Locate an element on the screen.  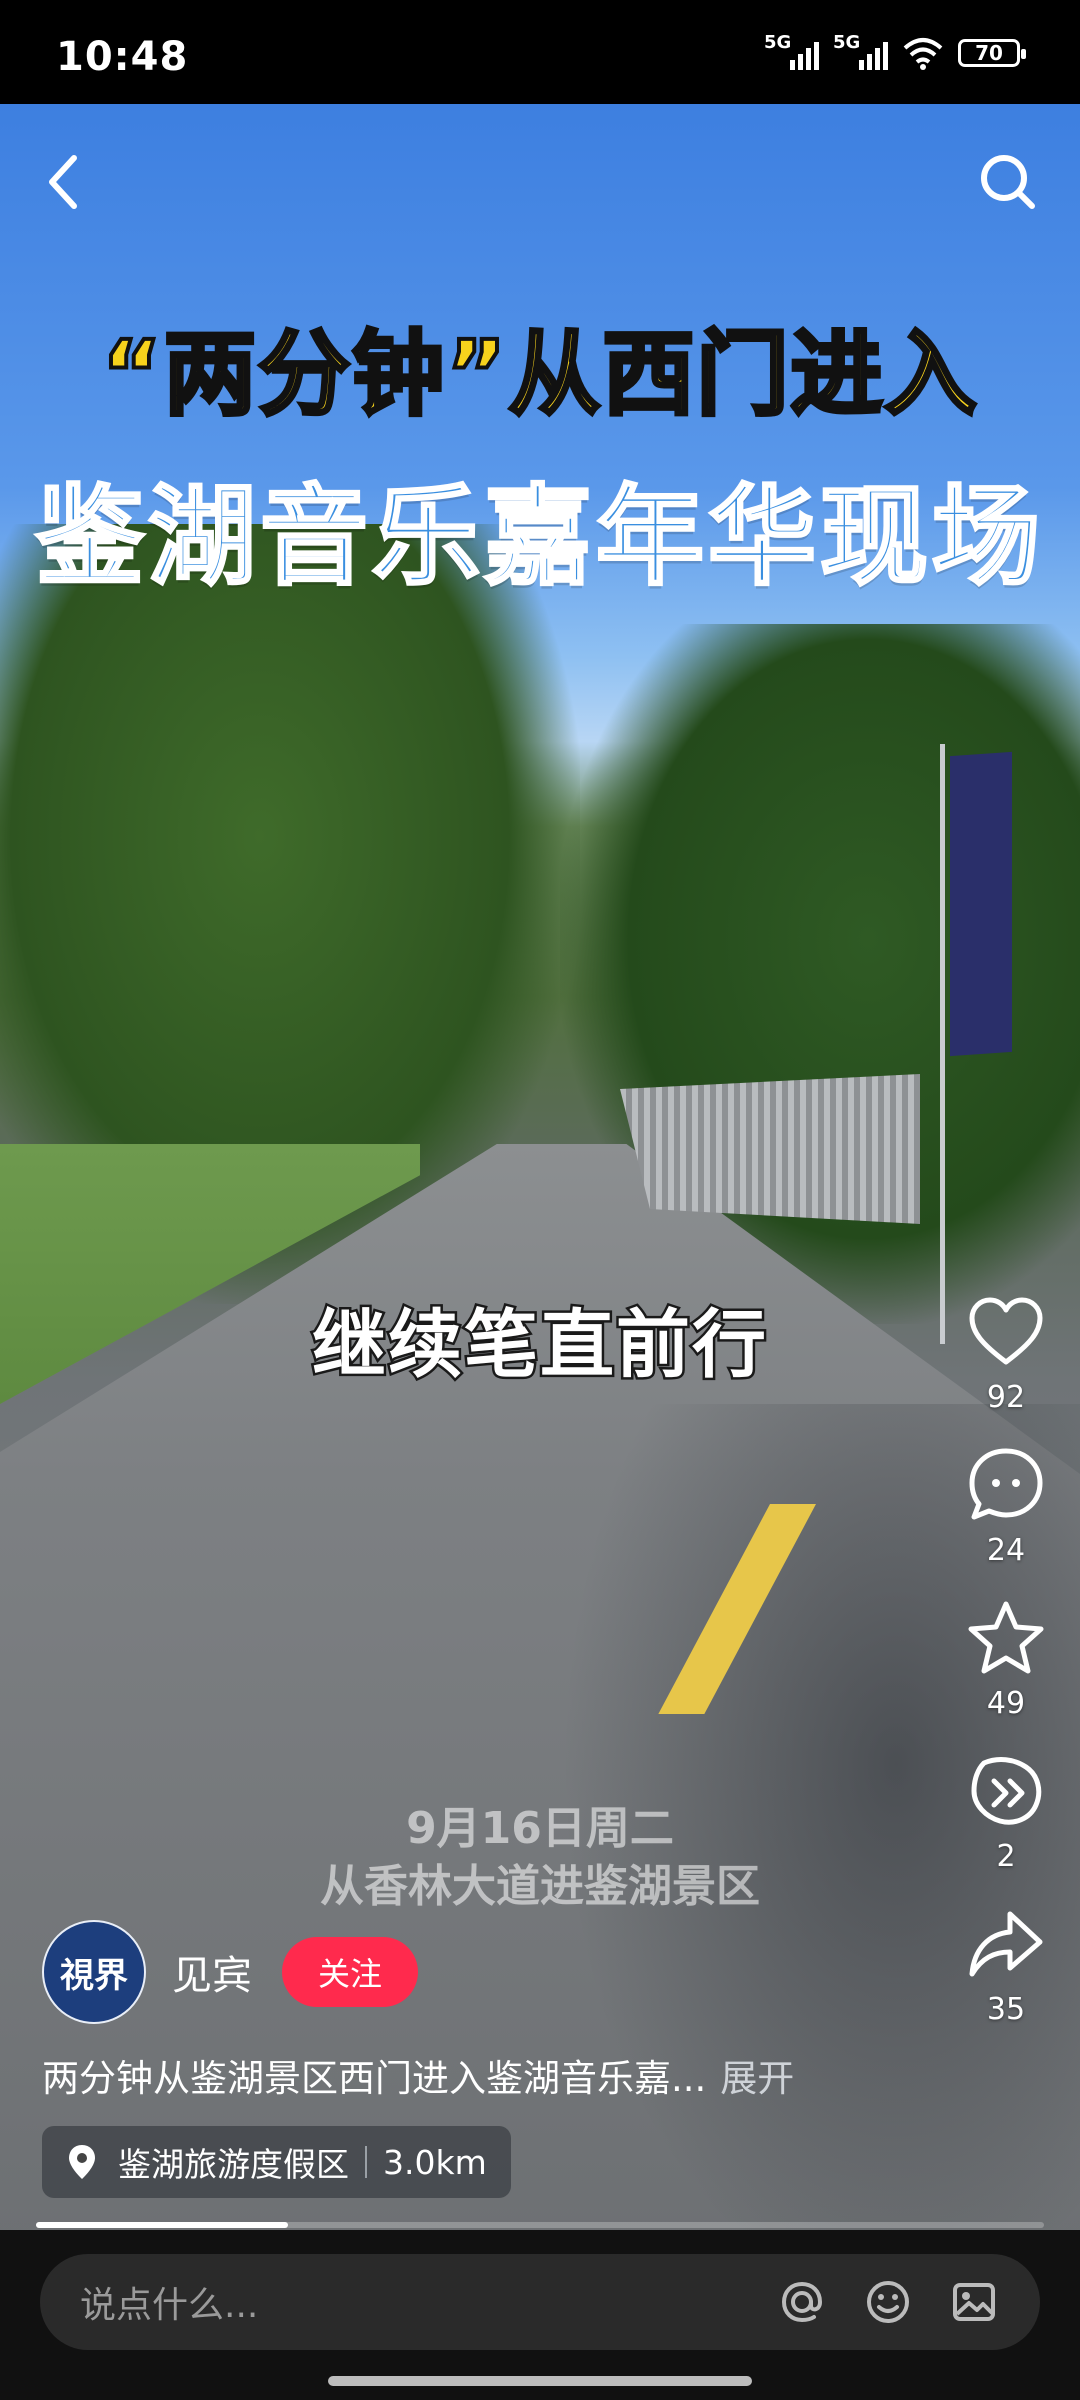
search-icon is located at coordinates (1008, 182).